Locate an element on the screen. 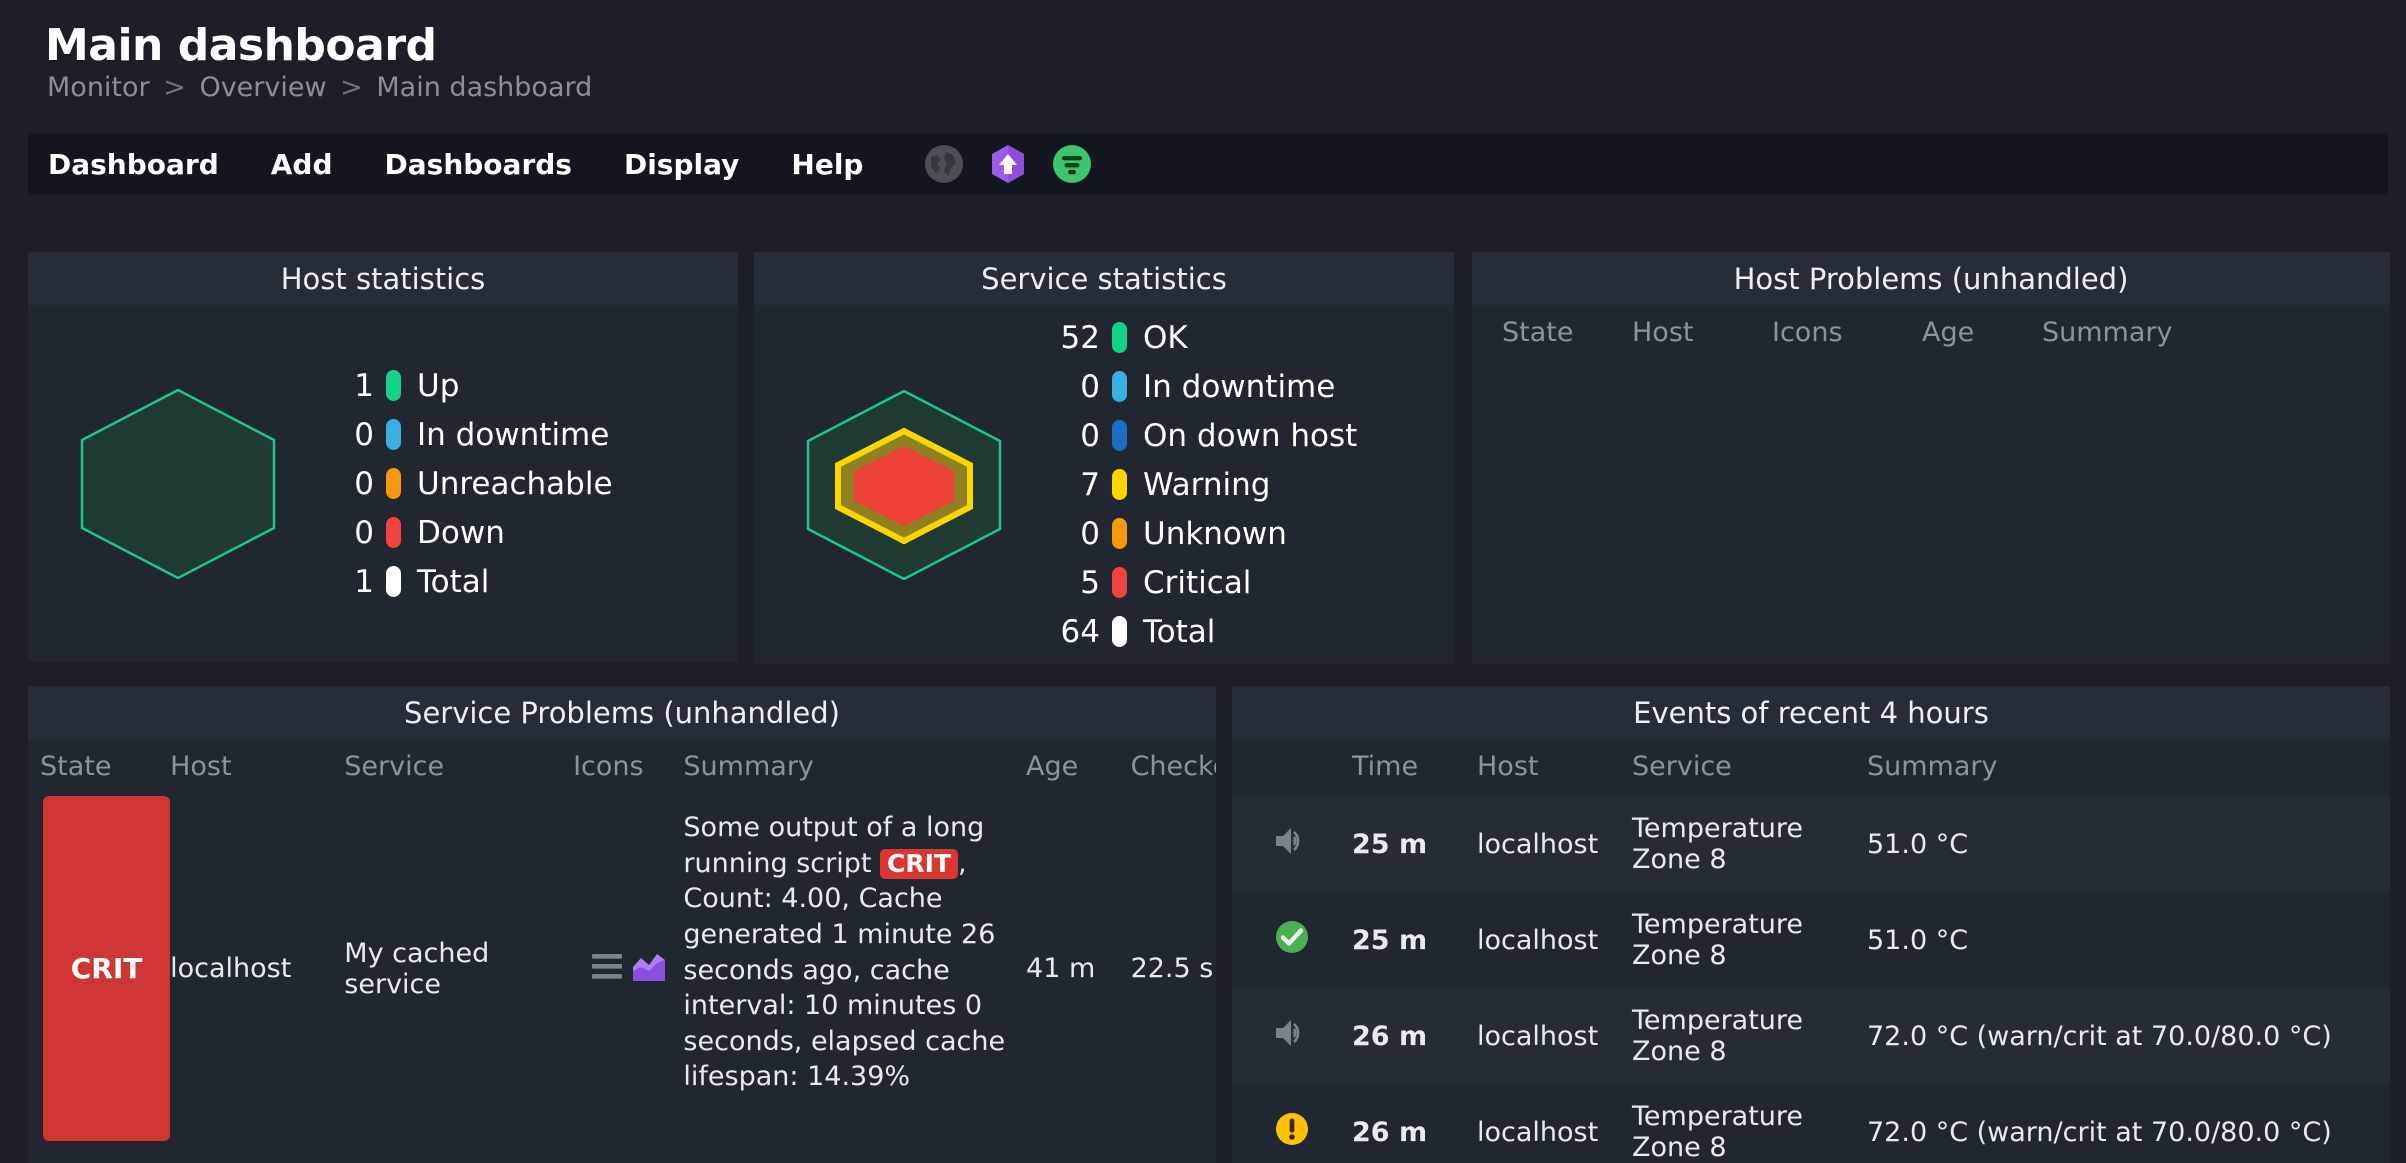  event-time: 25 m is located at coordinates (1390, 844).